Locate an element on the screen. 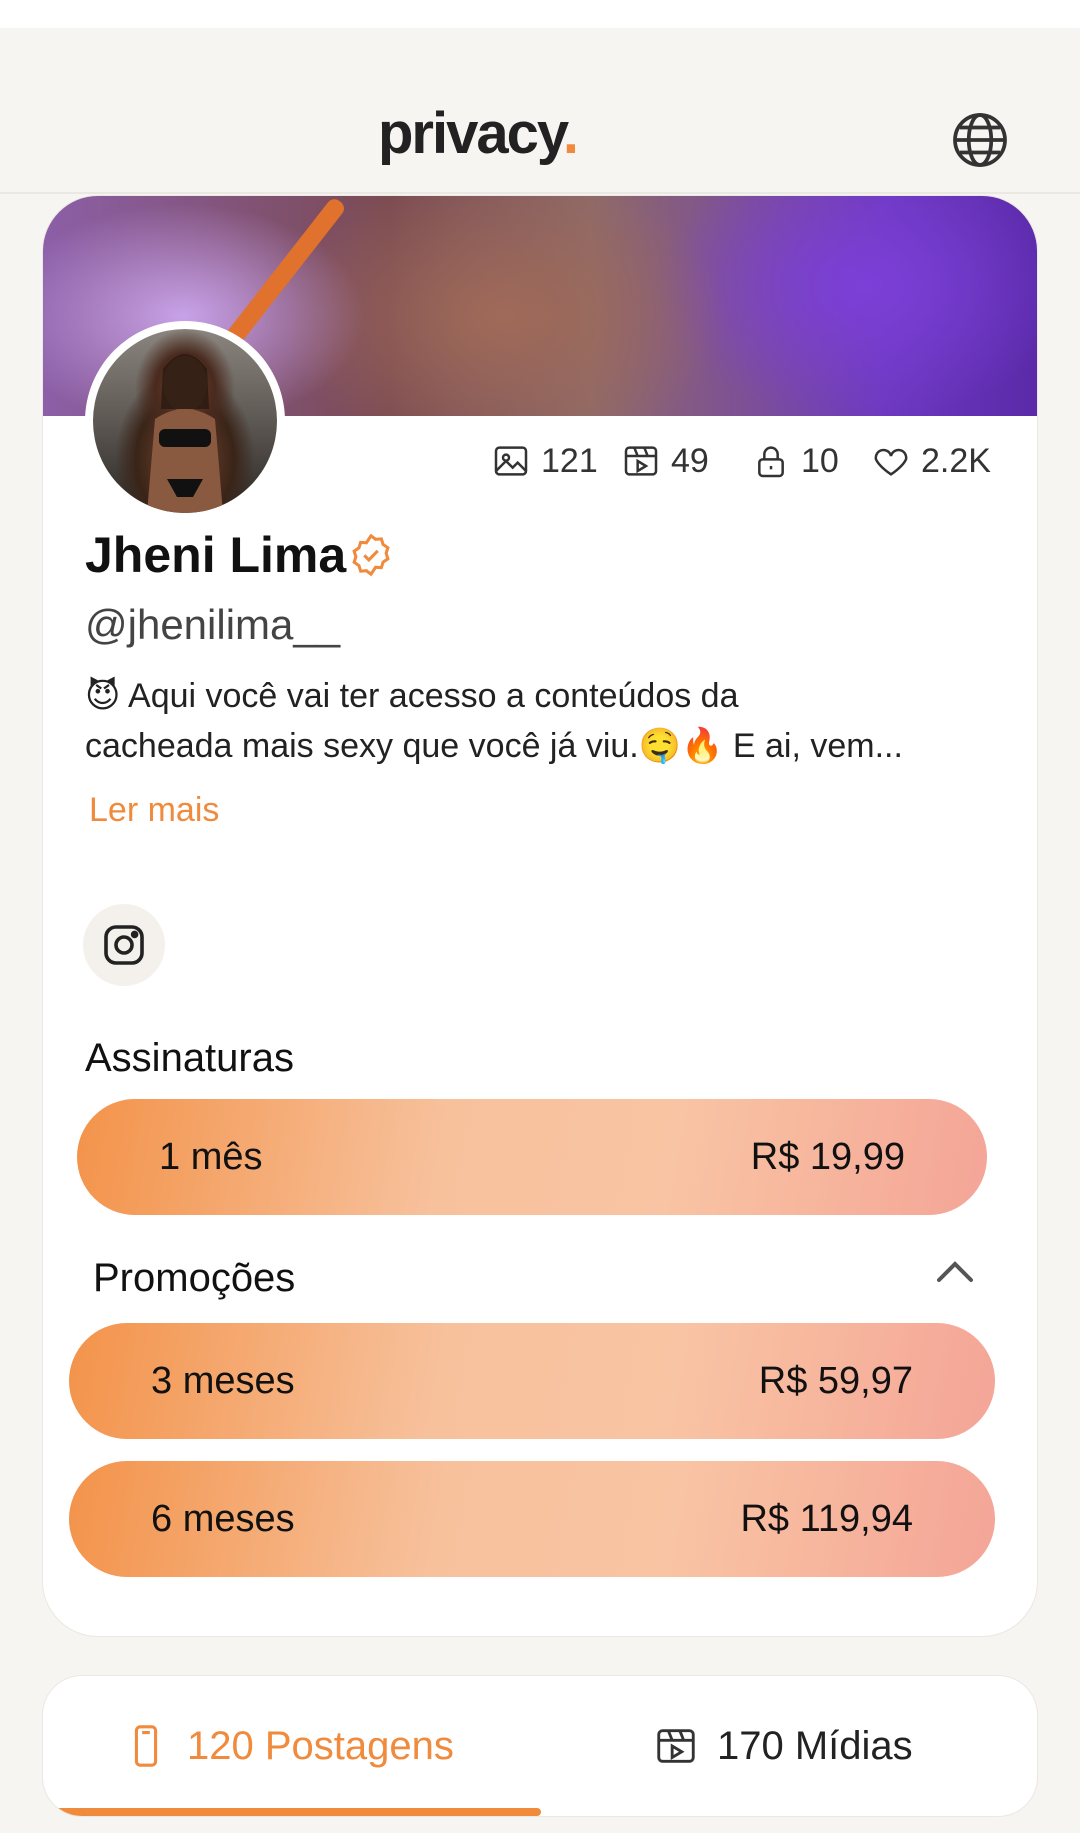 The height and width of the screenshot is (1833, 1080). stat-likes: 2.2K is located at coordinates (931, 461).